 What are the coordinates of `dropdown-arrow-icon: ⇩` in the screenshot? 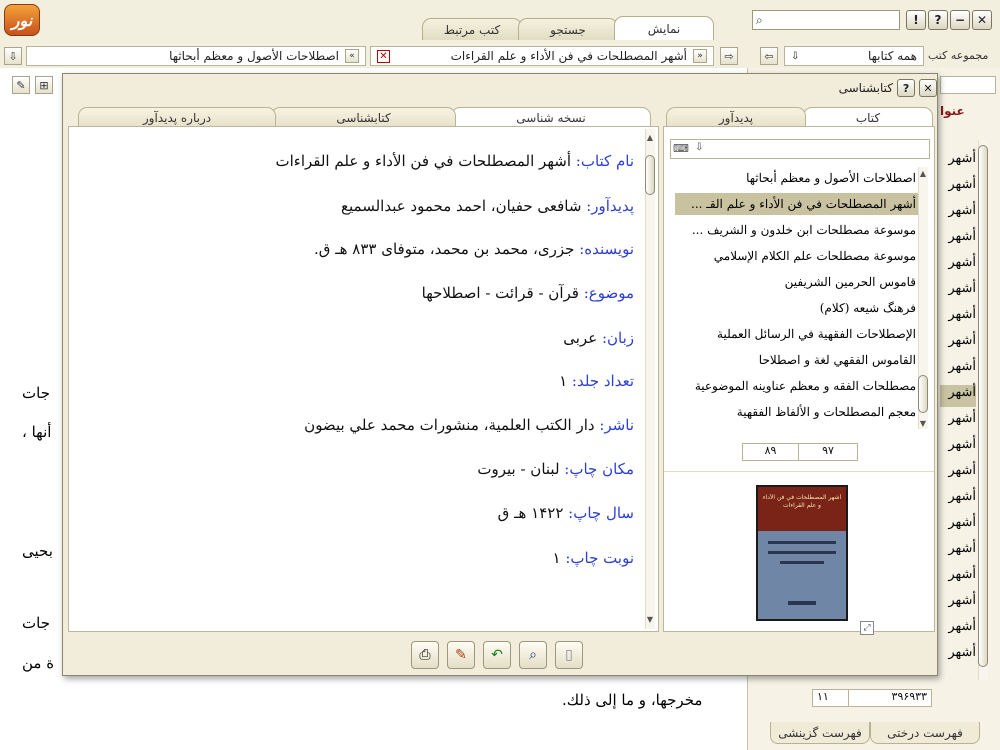 It's located at (699, 147).